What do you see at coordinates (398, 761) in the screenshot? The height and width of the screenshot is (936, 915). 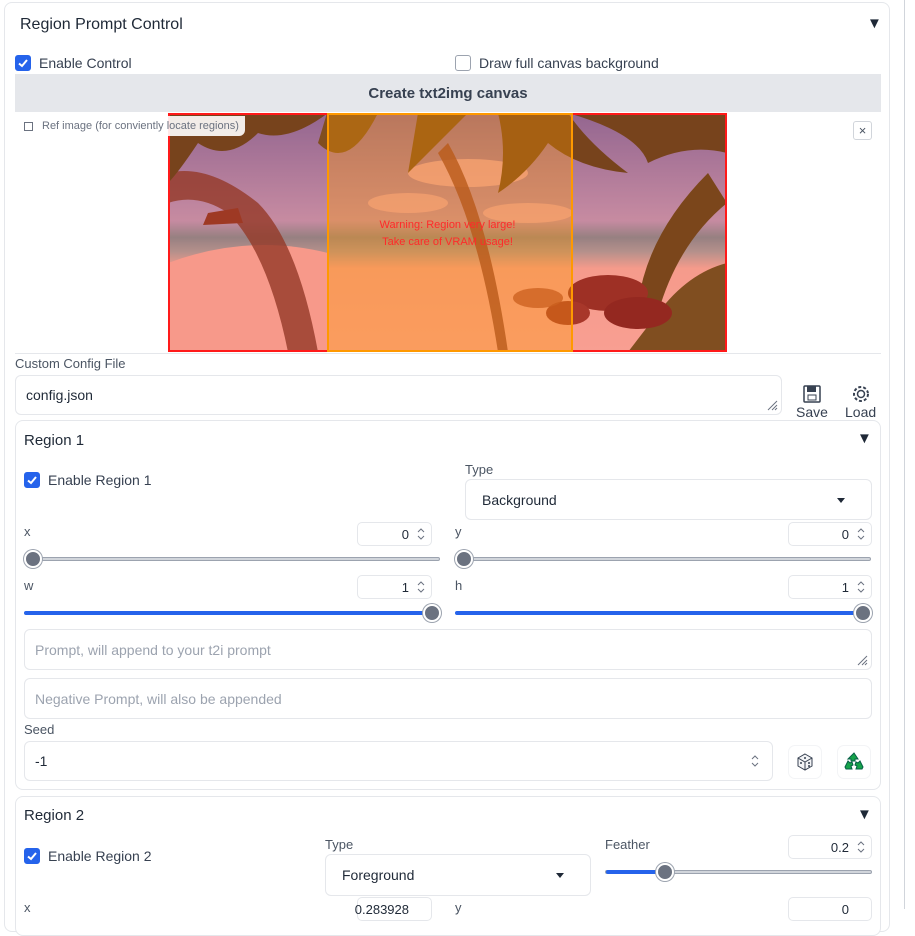 I see `region1-seed-input: -1` at bounding box center [398, 761].